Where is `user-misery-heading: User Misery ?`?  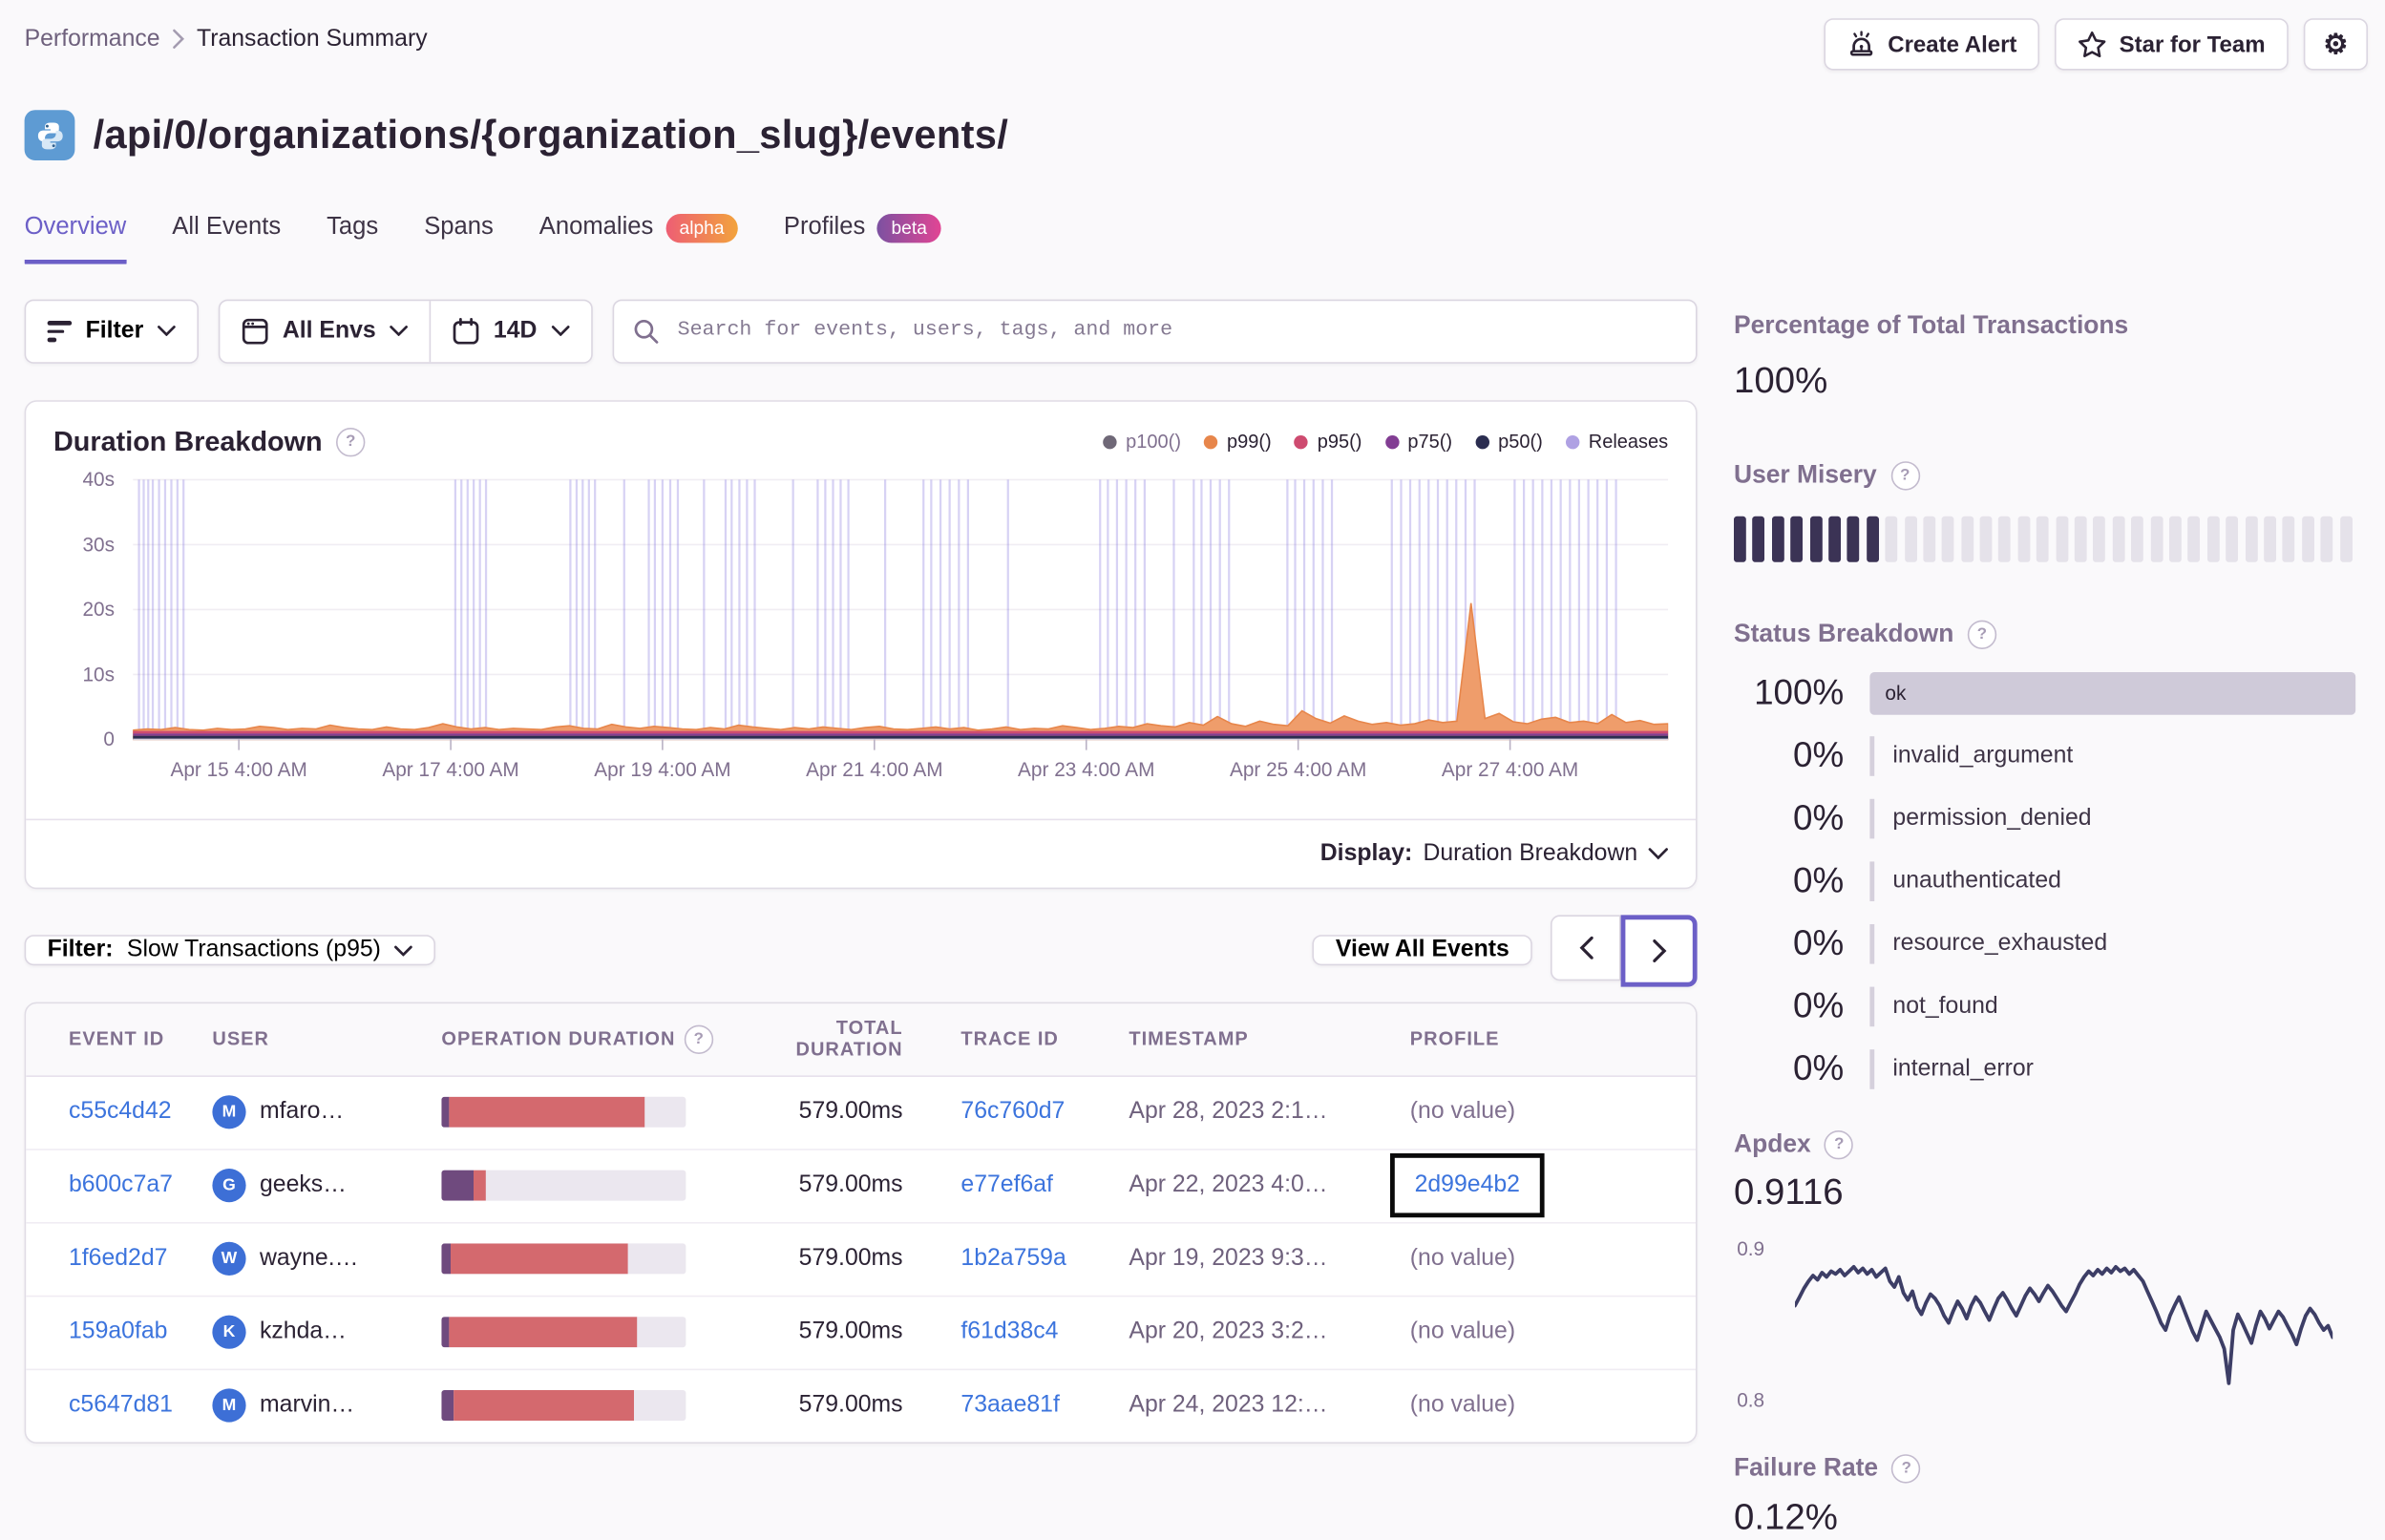
user-misery-heading: User Misery ? is located at coordinates (2044, 475).